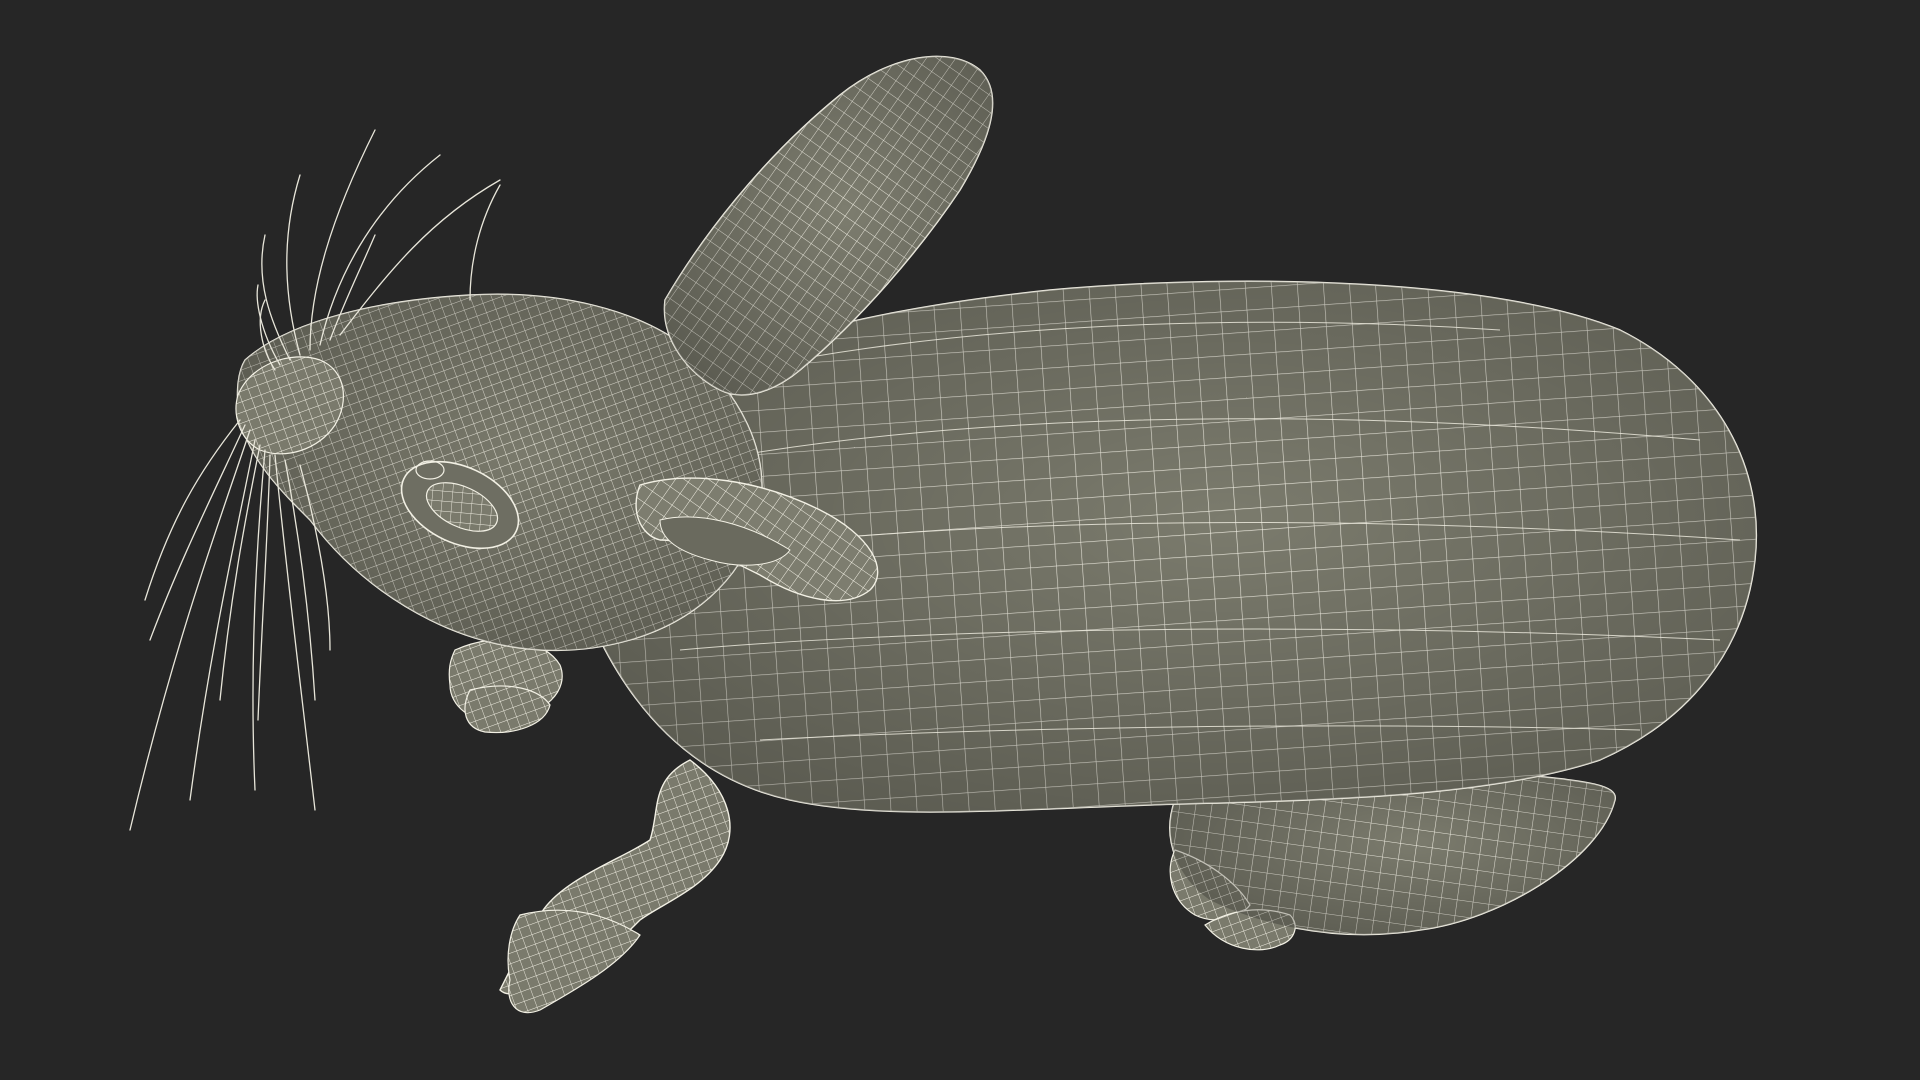 Image resolution: width=1920 pixels, height=1080 pixels. Describe the element at coordinates (615, 886) in the screenshot. I see `front-leg` at that location.